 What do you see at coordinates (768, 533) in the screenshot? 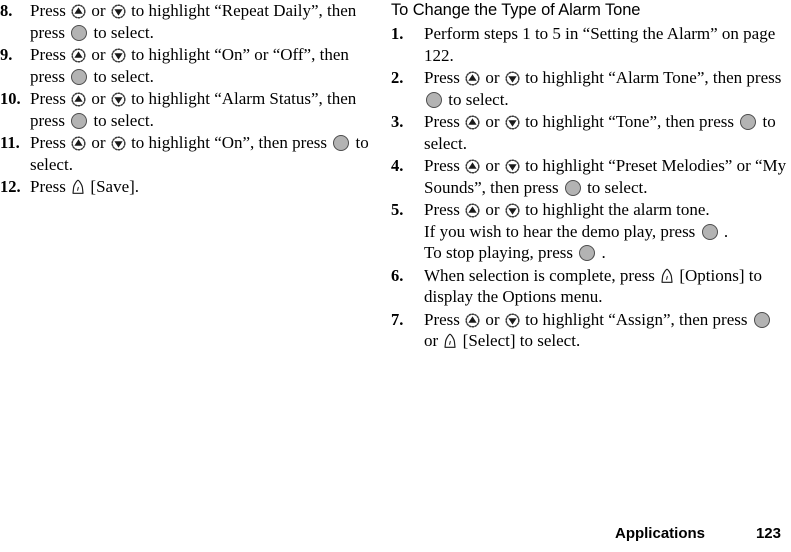
I see `footer-page-number: 123` at bounding box center [768, 533].